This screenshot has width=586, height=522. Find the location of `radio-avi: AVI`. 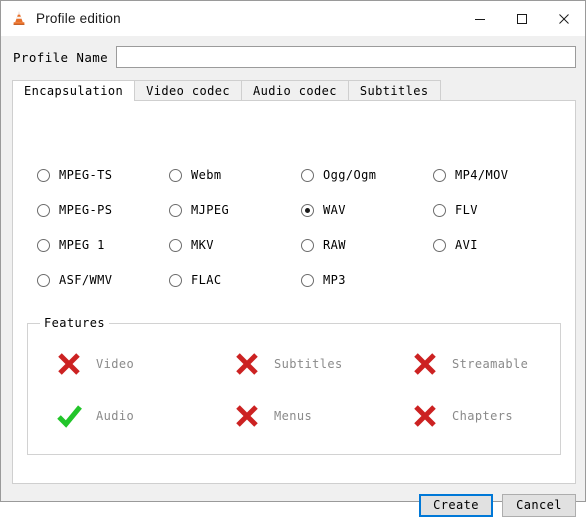

radio-avi: AVI is located at coordinates (455, 245).